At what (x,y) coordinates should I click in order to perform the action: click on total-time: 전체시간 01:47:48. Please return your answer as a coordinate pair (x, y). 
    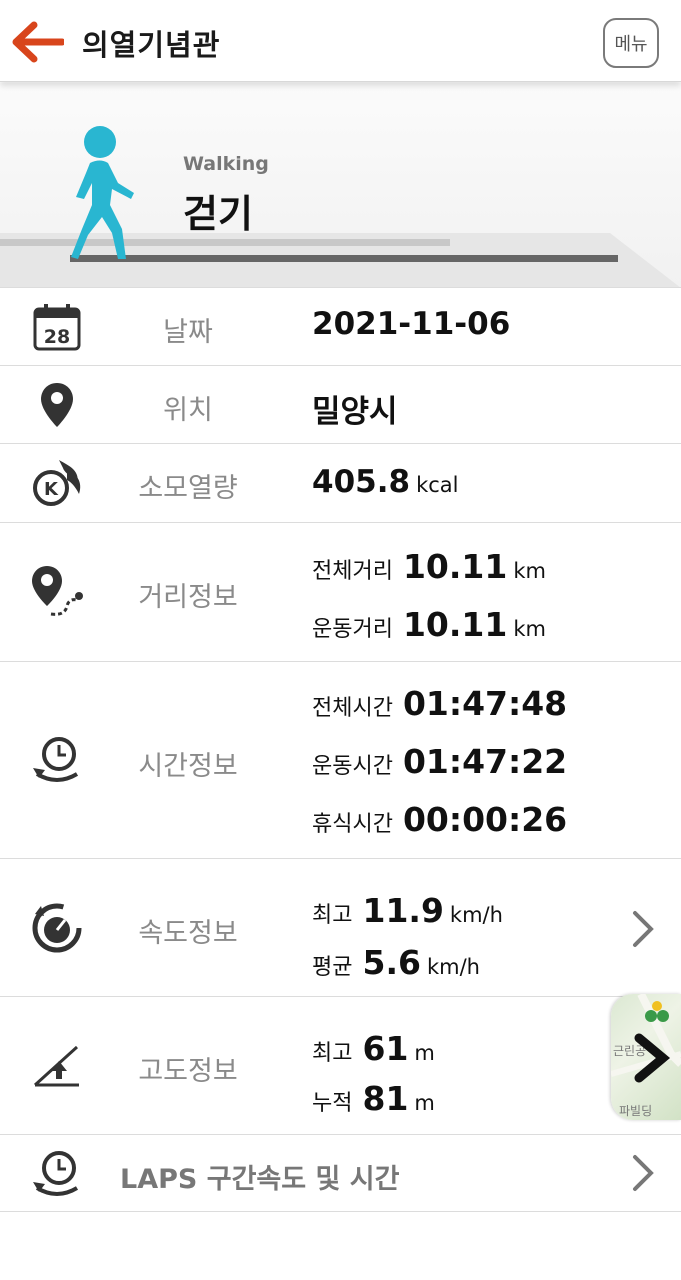
    Looking at the image, I should click on (439, 703).